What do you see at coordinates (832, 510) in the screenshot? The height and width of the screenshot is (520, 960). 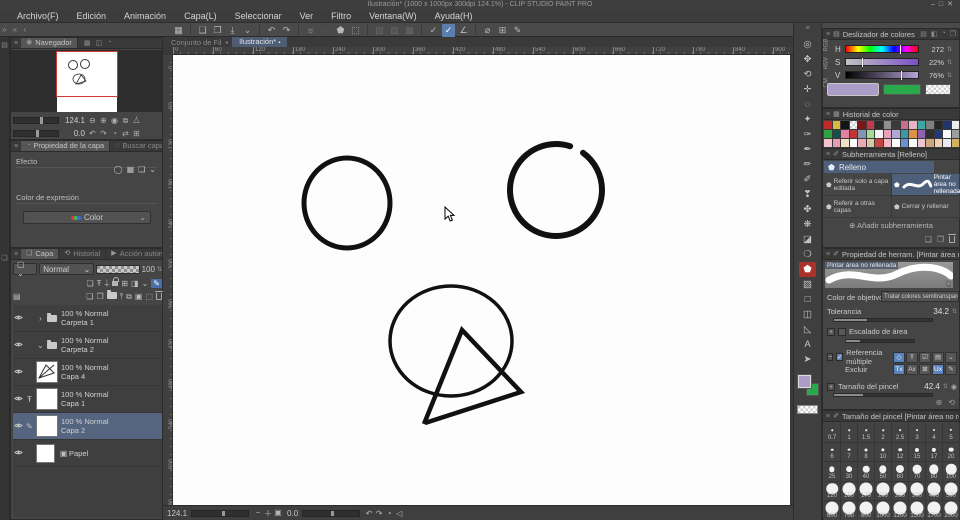 I see `brush-size-cell: 600` at bounding box center [832, 510].